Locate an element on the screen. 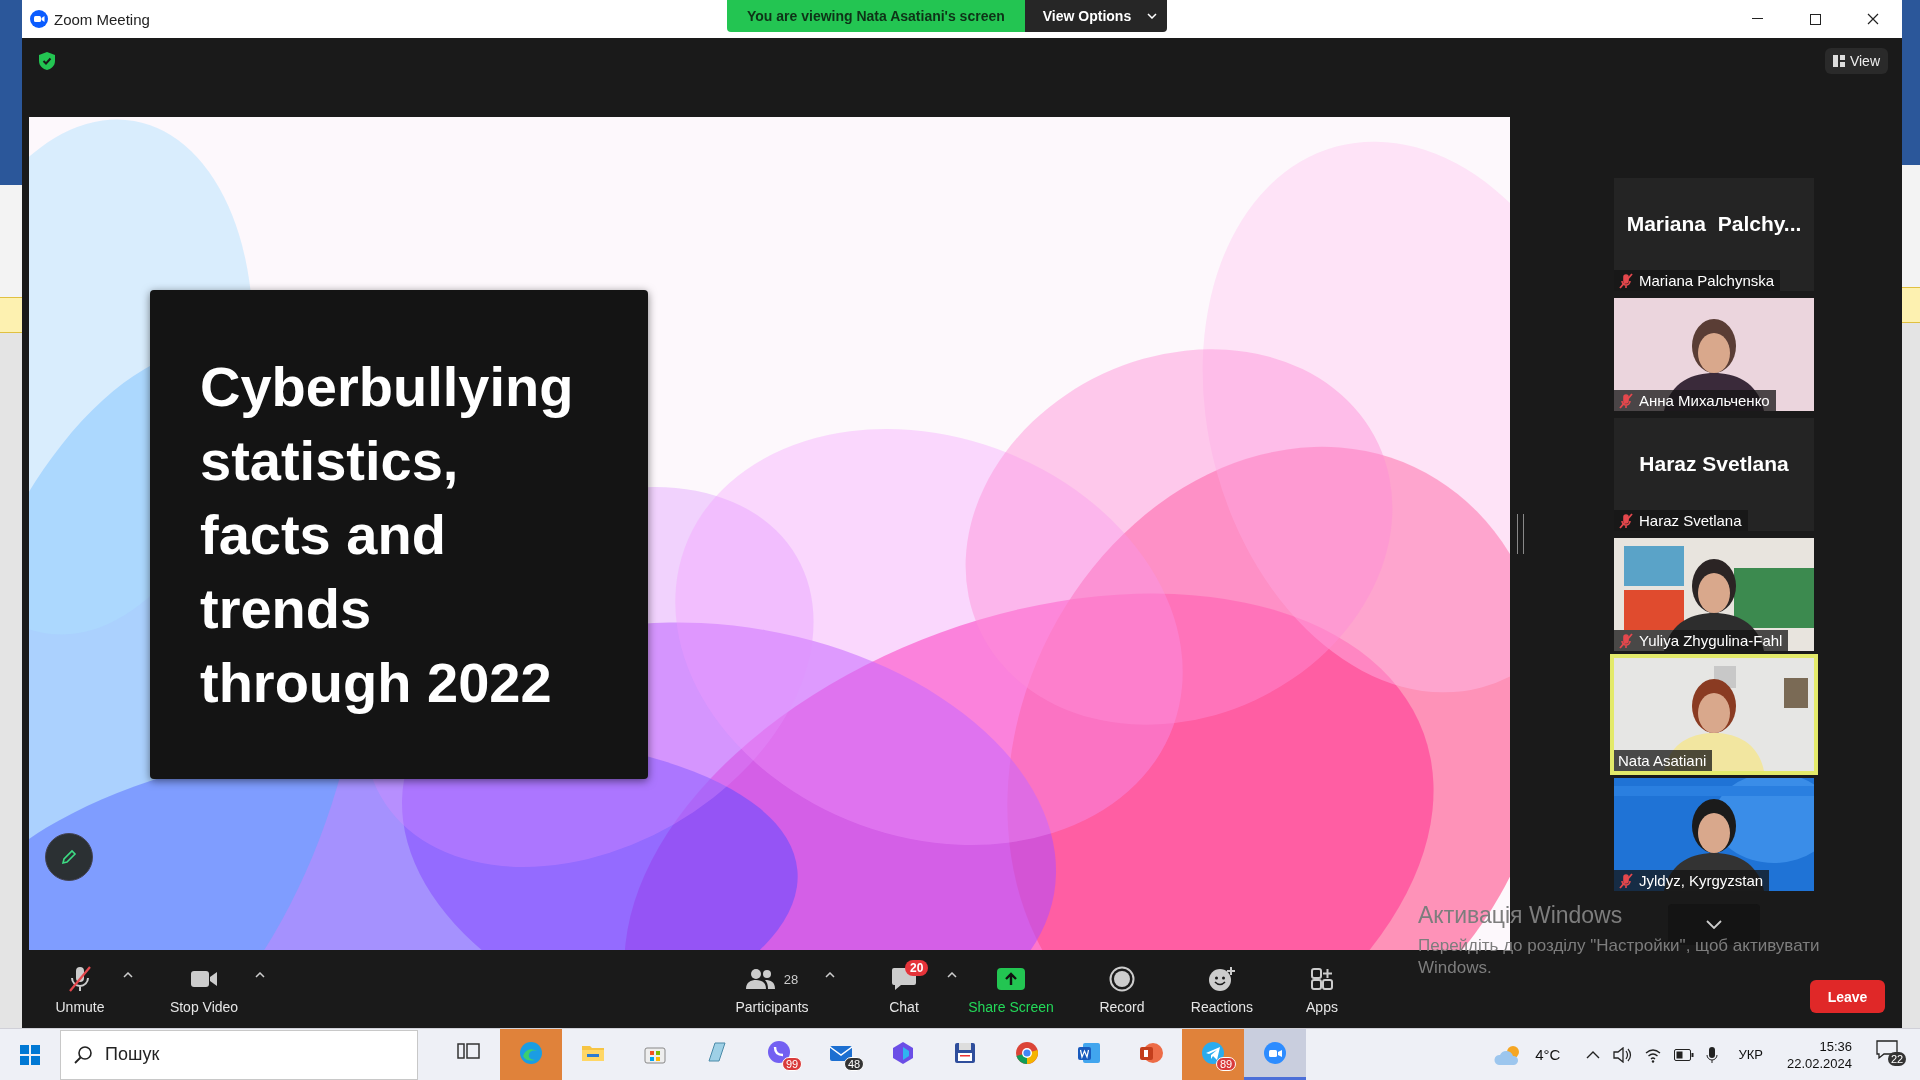 The height and width of the screenshot is (1080, 1920). record-icon is located at coordinates (1122, 979).